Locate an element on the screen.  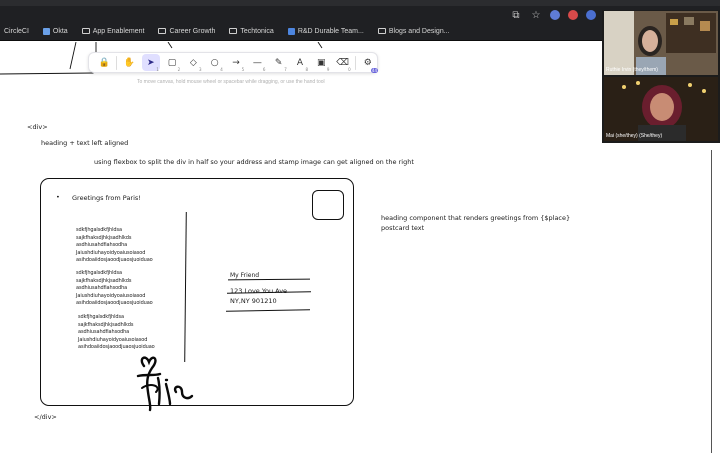
canvas-edge-line is located at coordinates (711, 301).